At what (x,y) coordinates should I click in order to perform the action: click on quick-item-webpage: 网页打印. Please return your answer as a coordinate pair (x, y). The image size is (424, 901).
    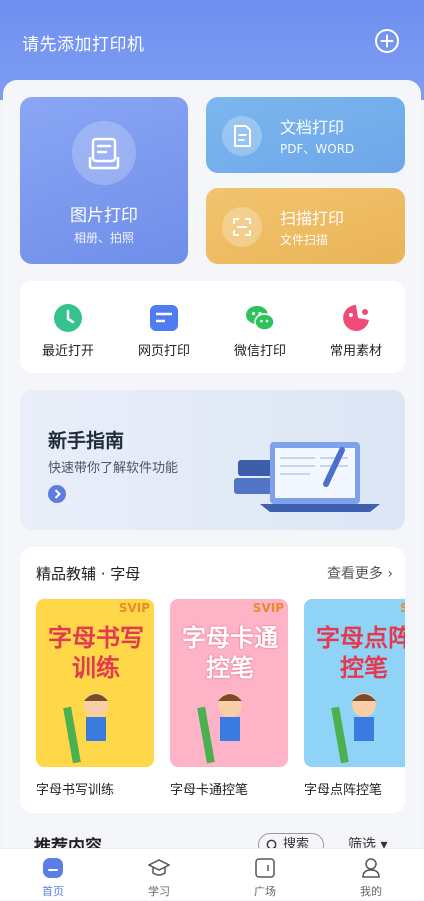
    Looking at the image, I should click on (164, 327).